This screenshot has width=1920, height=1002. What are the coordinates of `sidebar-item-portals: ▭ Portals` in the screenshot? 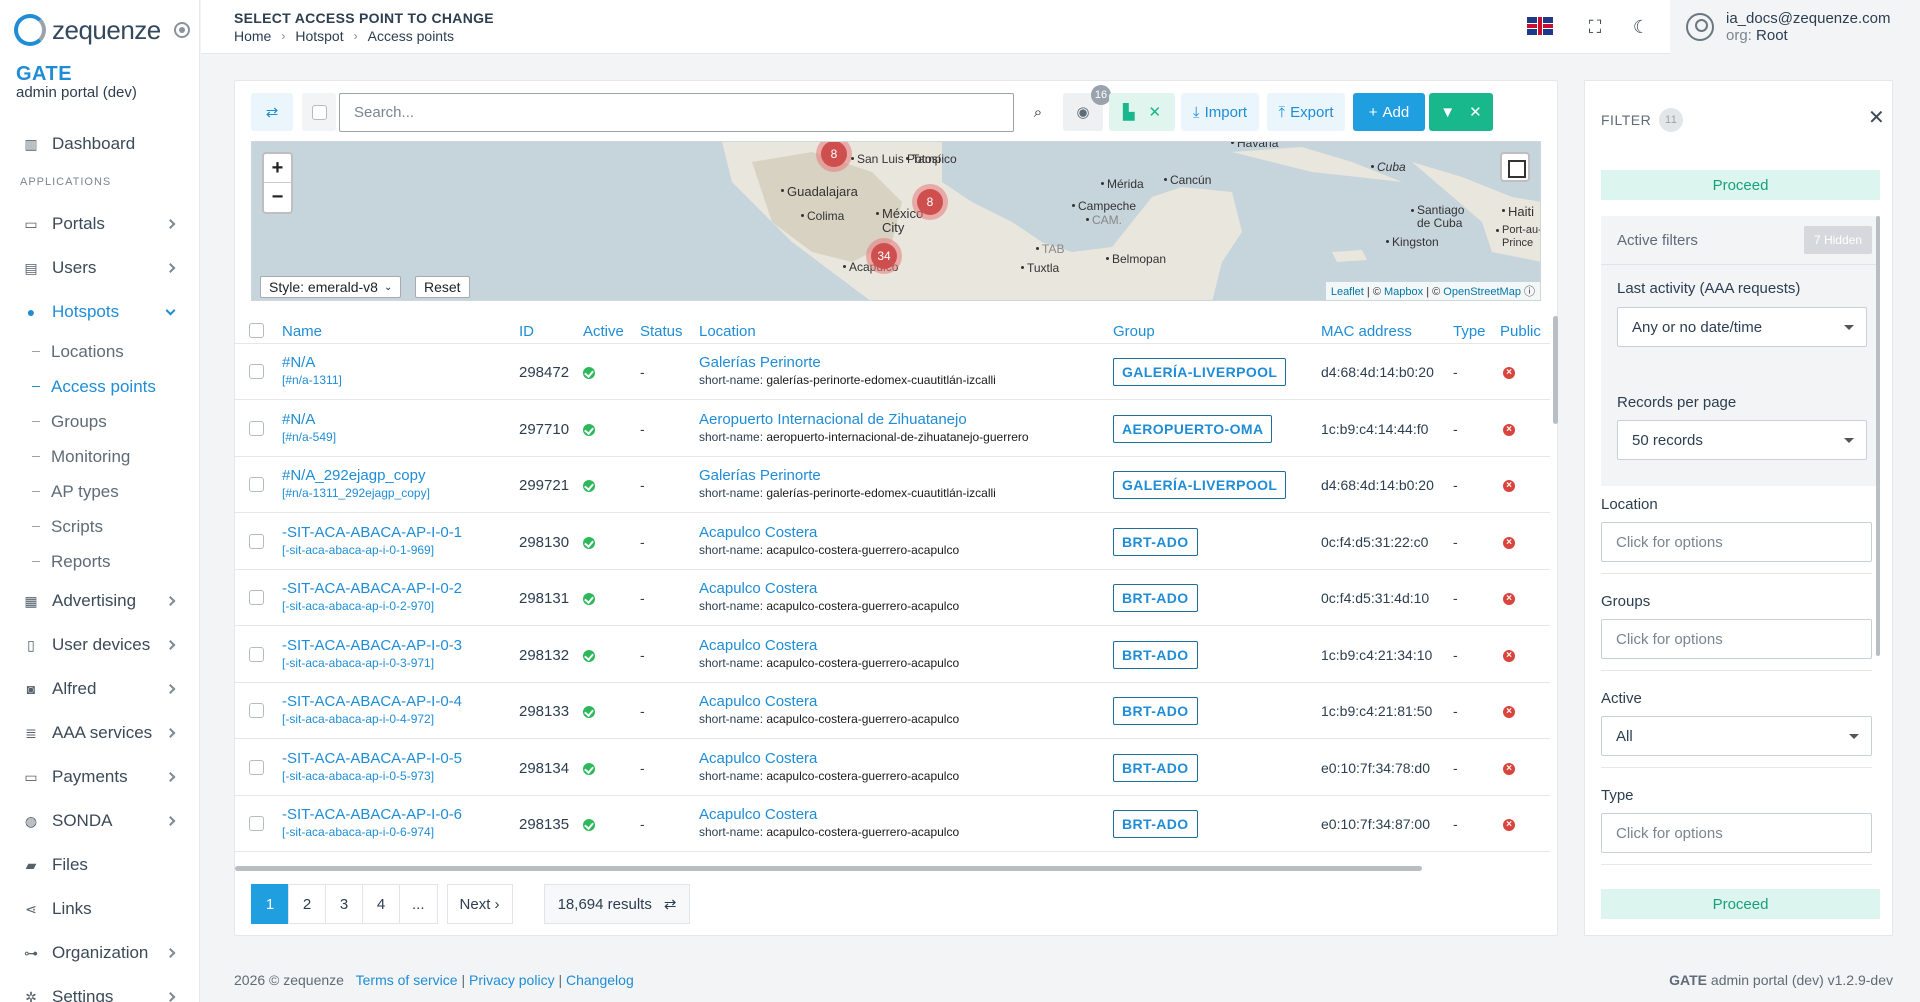 It's located at (99, 224).